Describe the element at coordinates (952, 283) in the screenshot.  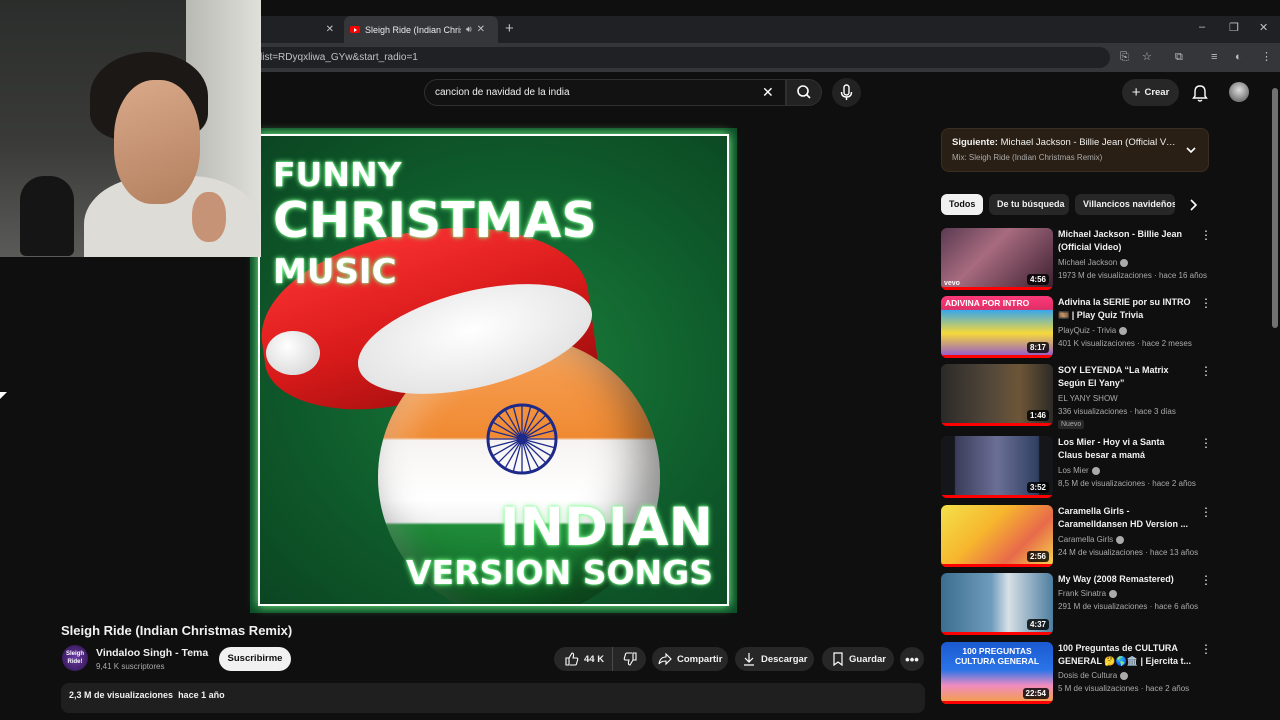
I see `vevo-watermark: vevo` at that location.